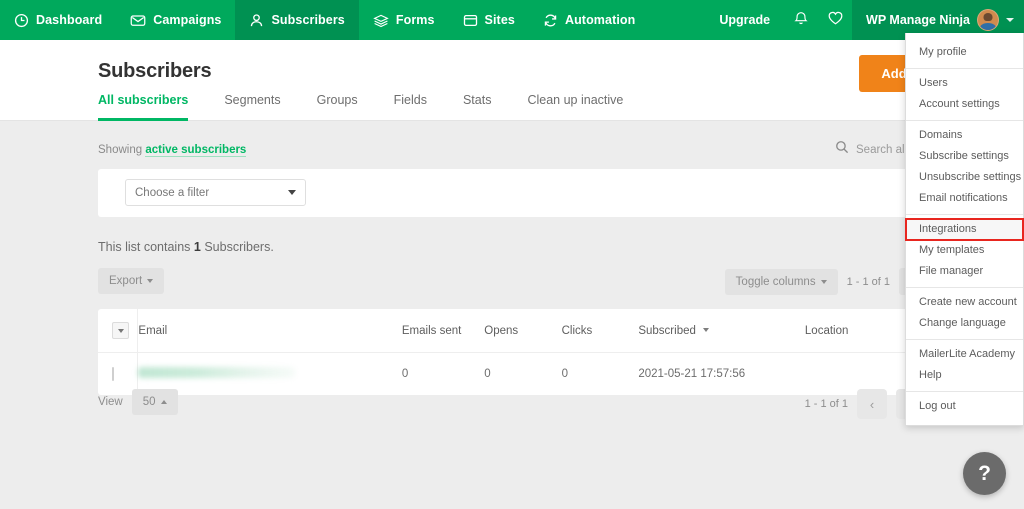  What do you see at coordinates (187, 20) in the screenshot?
I see `nav-item-label: Campaigns` at bounding box center [187, 20].